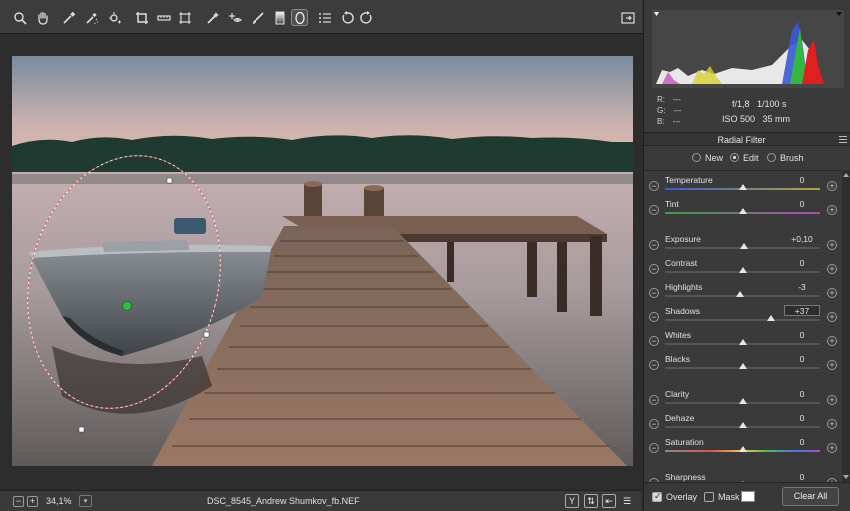  What do you see at coordinates (141, 17) in the screenshot?
I see `crop-icon` at bounding box center [141, 17].